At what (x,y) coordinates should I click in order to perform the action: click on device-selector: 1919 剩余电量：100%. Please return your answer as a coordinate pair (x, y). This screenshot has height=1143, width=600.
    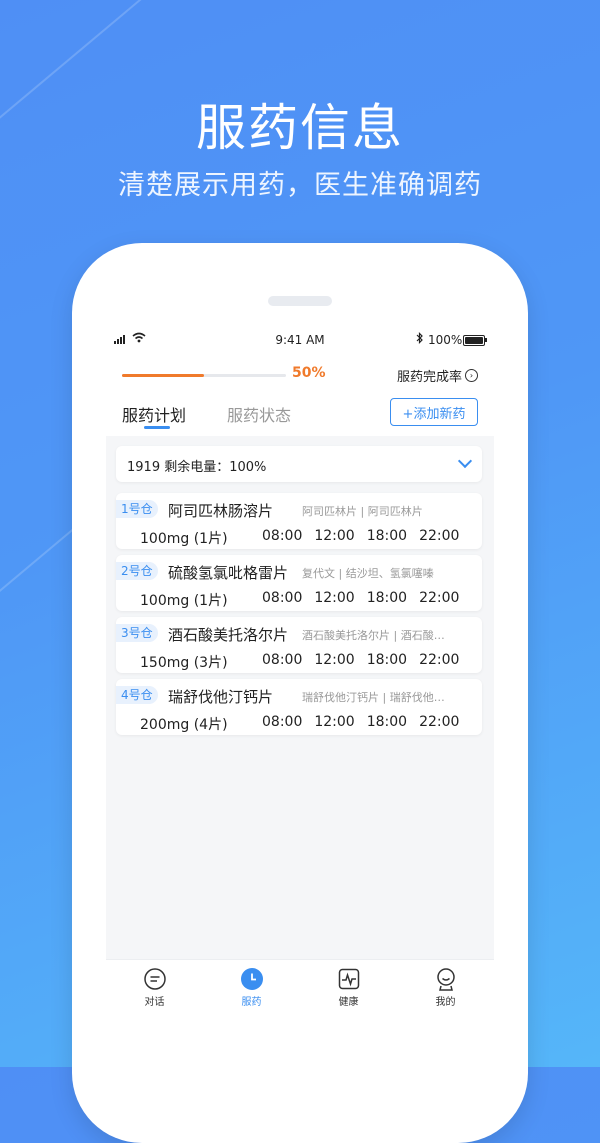
    Looking at the image, I should click on (299, 464).